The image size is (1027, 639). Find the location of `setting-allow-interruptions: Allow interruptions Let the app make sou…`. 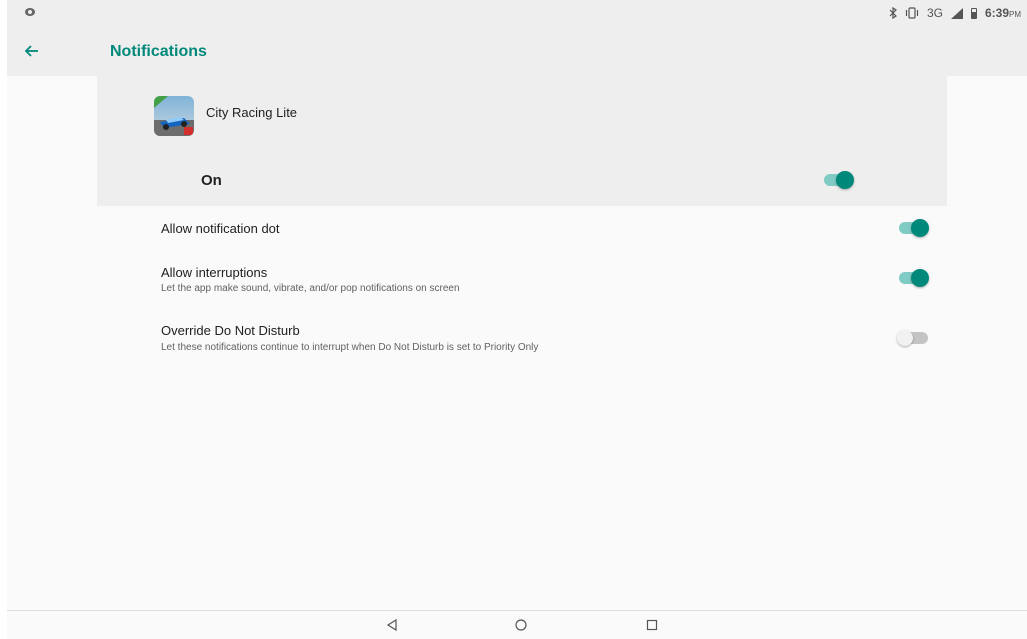

setting-allow-interruptions: Allow interruptions Let the app make sou… is located at coordinates (522, 281).